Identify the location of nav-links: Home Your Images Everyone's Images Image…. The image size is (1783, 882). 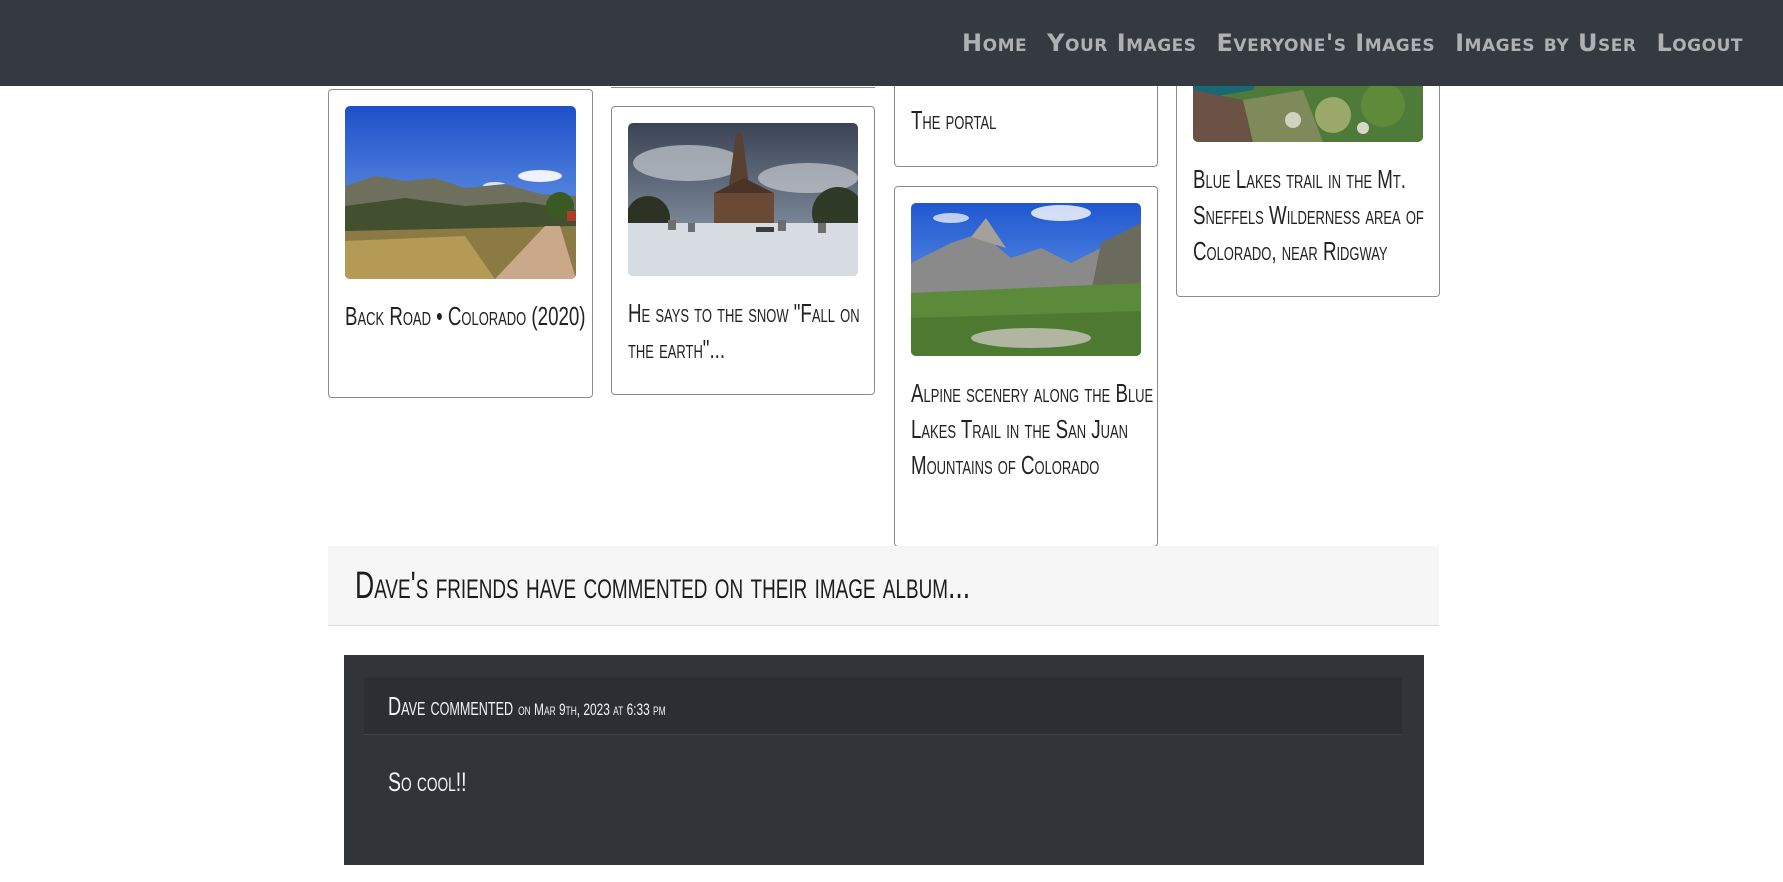
(1352, 43).